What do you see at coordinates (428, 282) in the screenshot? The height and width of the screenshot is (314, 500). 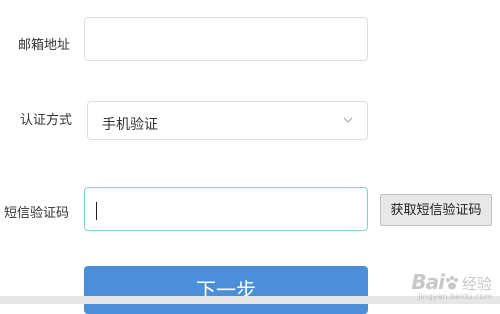 I see `watermark-brand: Bai` at bounding box center [428, 282].